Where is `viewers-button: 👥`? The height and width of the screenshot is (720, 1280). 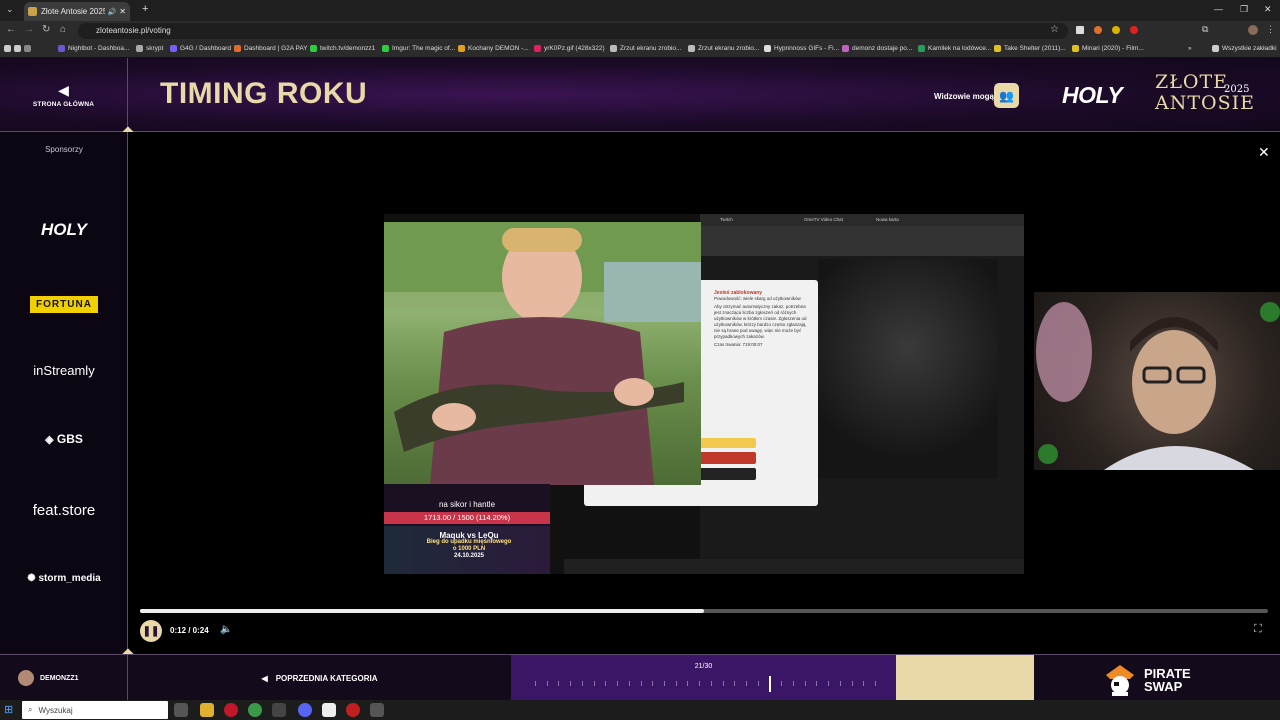
viewers-button: 👥 is located at coordinates (1006, 95).